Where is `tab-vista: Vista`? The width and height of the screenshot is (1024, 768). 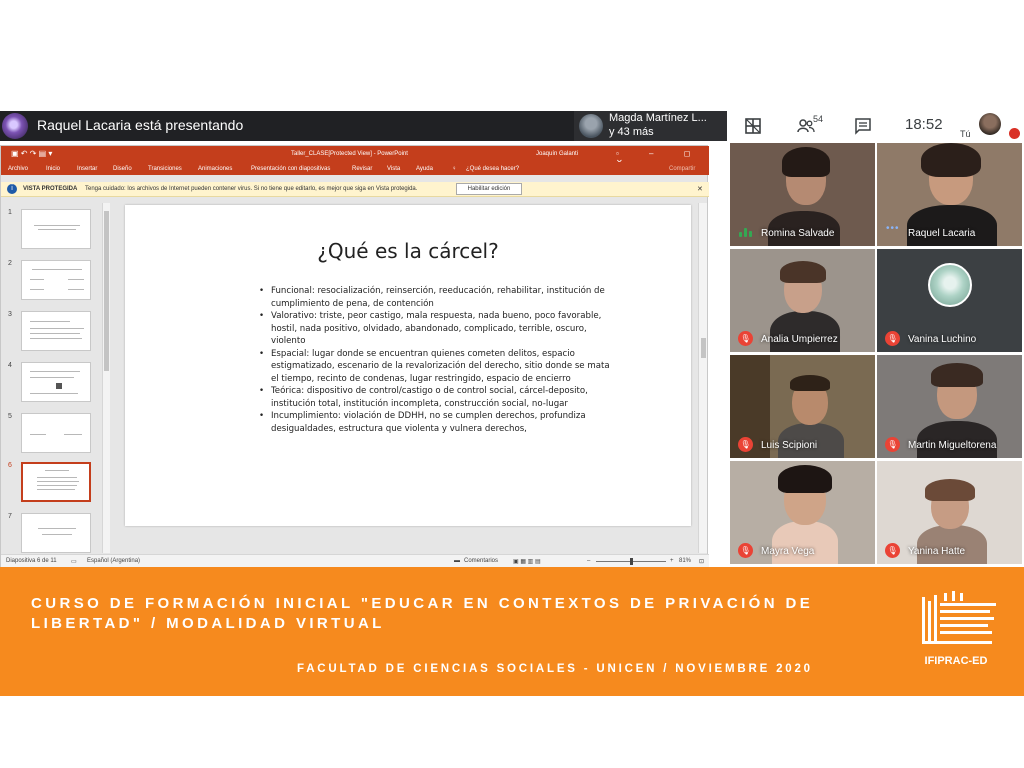
tab-vista: Vista is located at coordinates (393, 169).